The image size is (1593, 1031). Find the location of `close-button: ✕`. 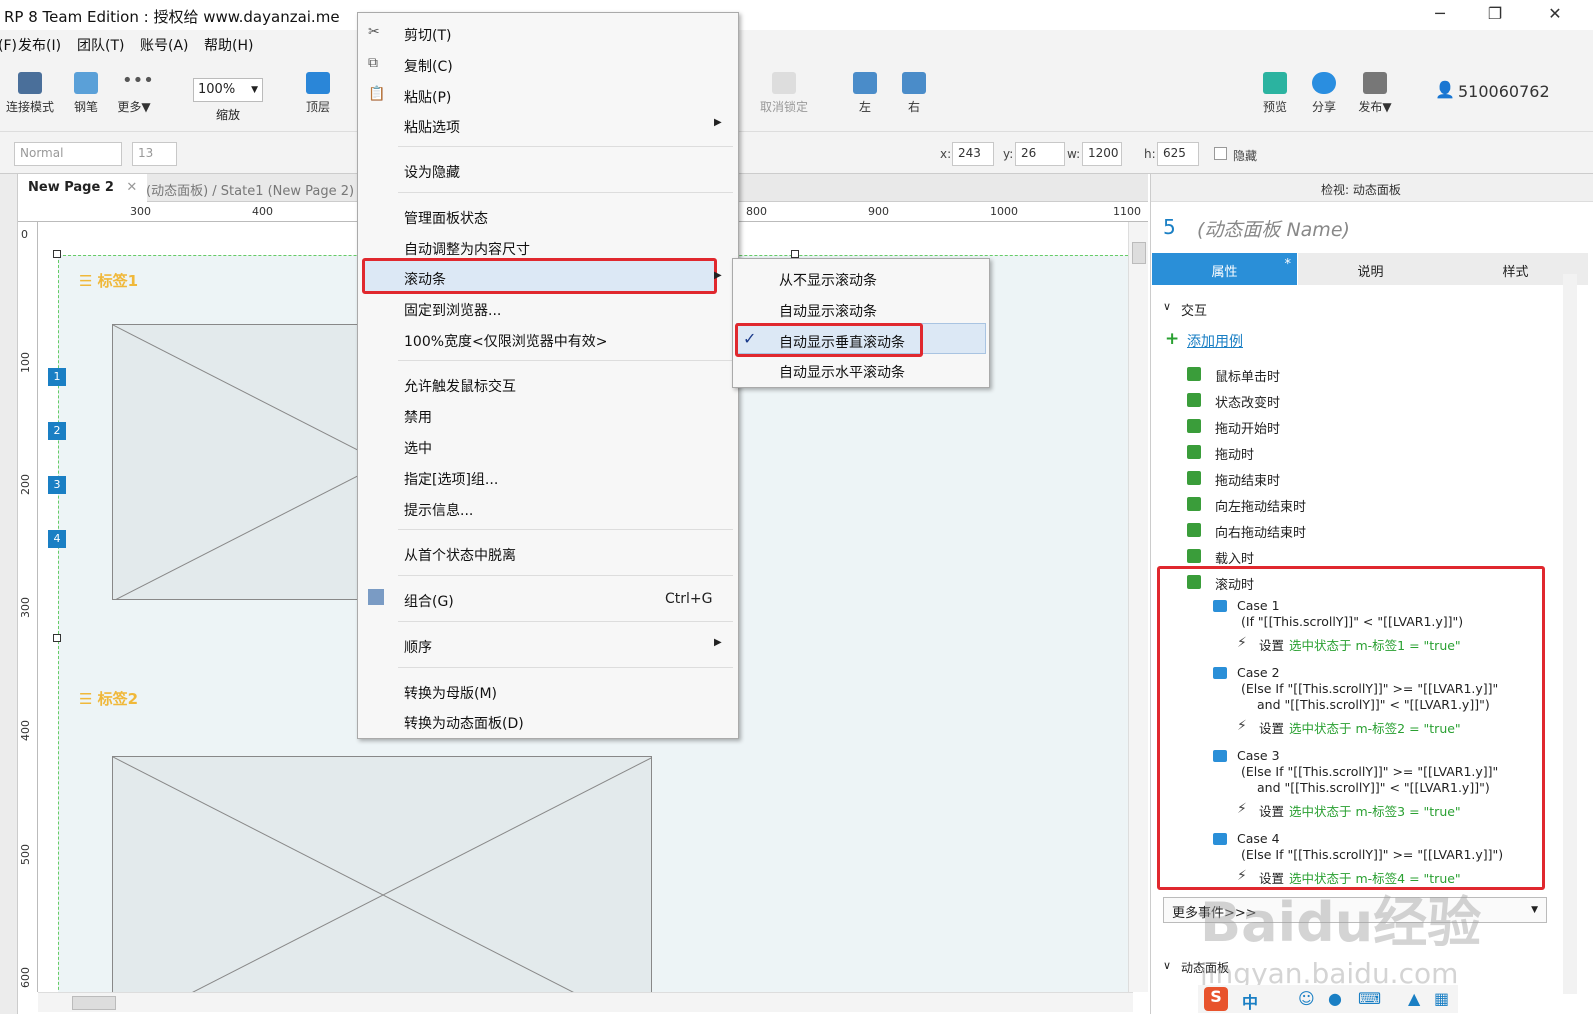

close-button: ✕ is located at coordinates (1555, 13).